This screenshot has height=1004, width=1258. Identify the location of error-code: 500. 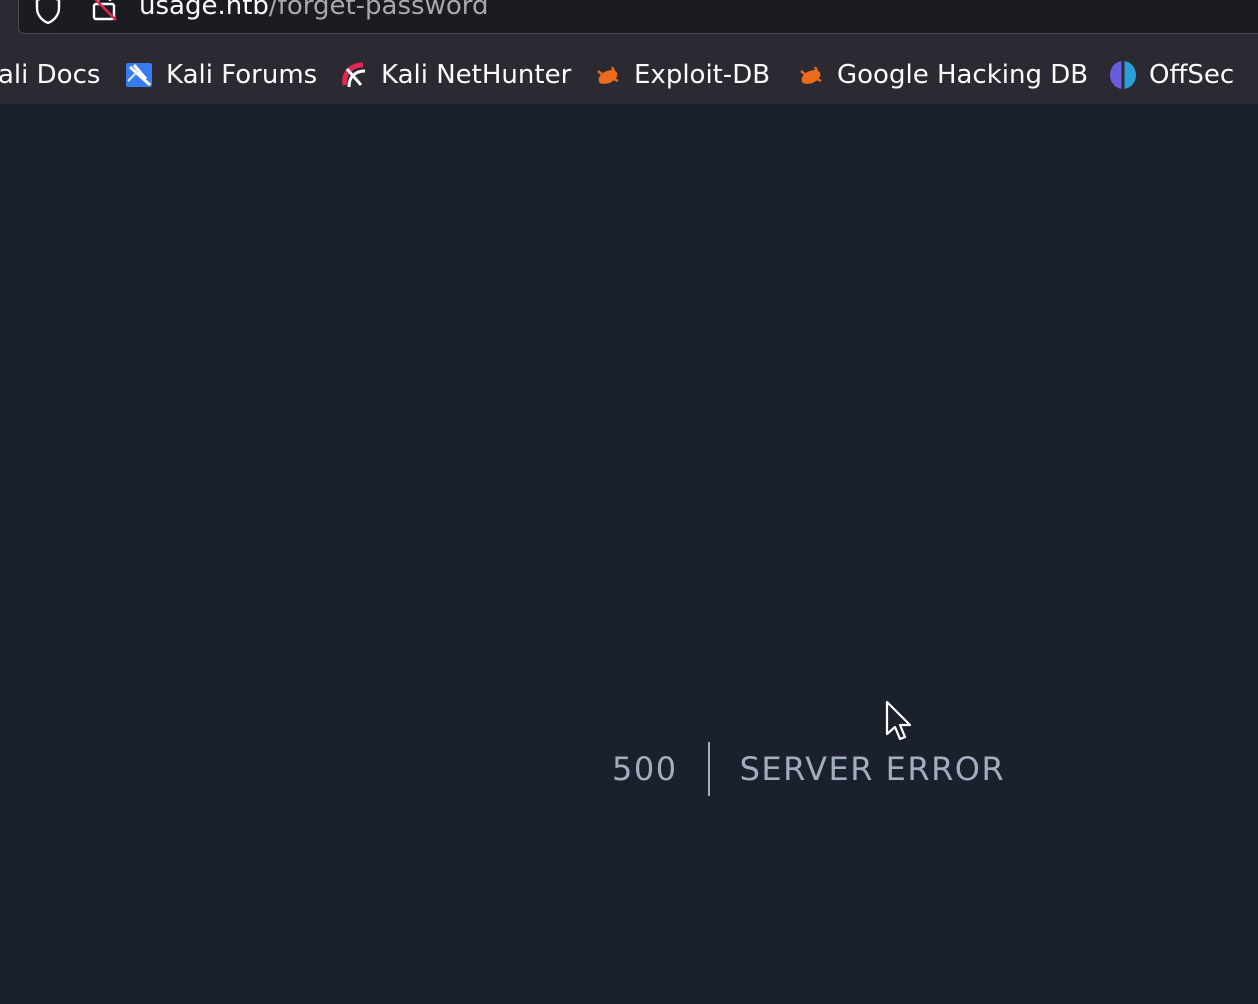
(645, 769).